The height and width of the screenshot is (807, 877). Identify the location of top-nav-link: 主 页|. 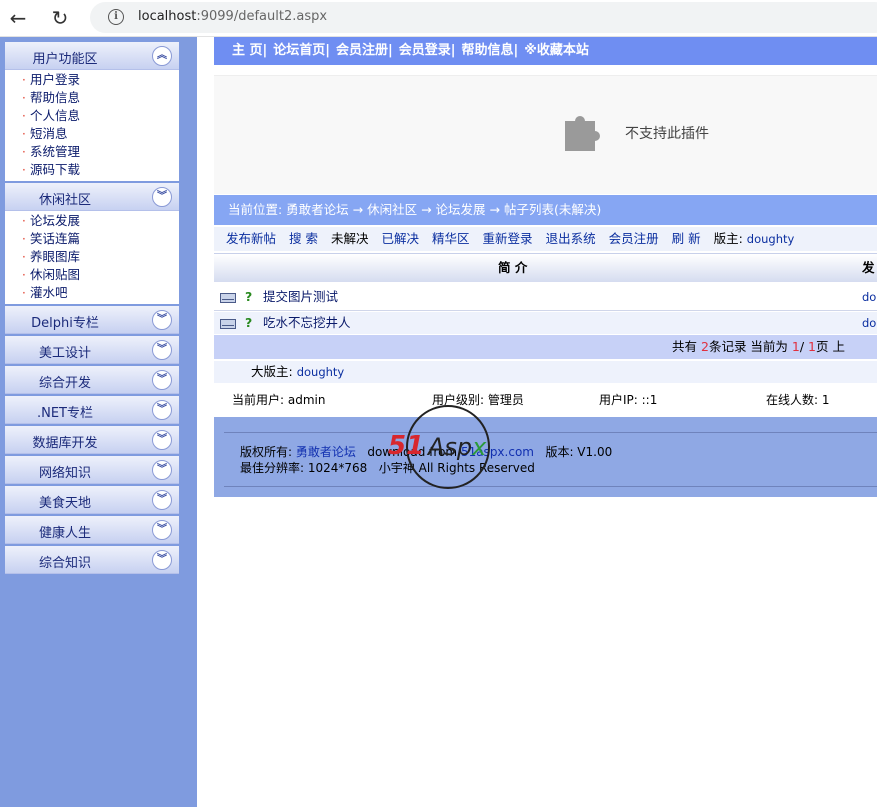
(249, 50).